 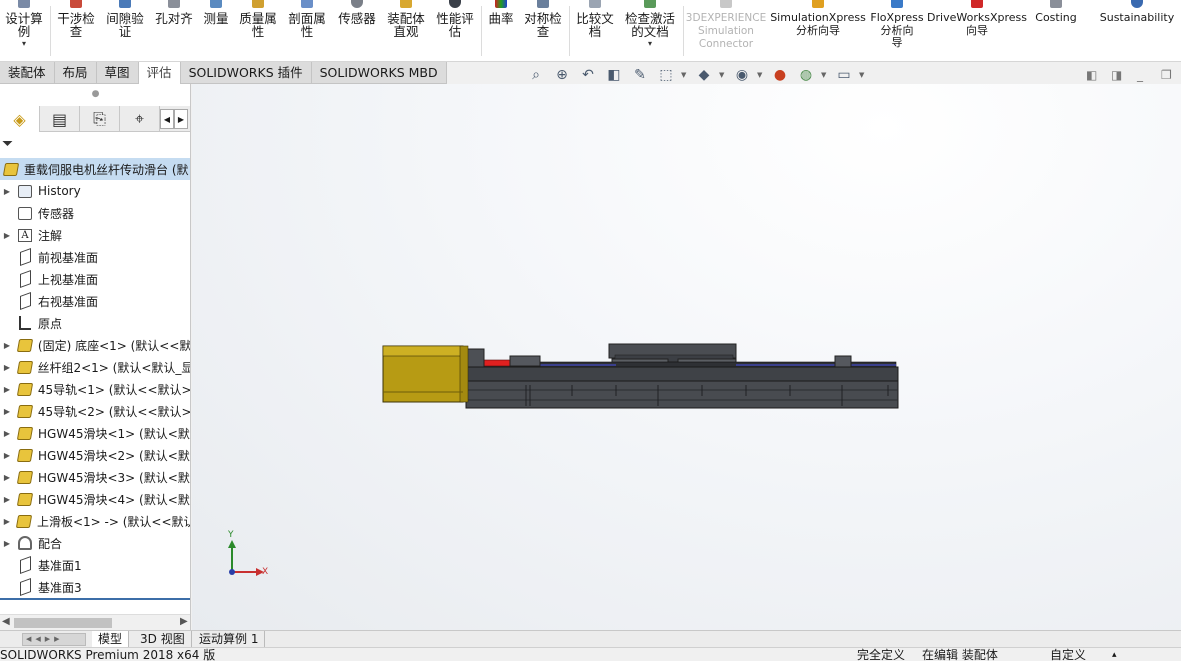 I want to click on view-settings-icon: ▭, so click(x=844, y=75).